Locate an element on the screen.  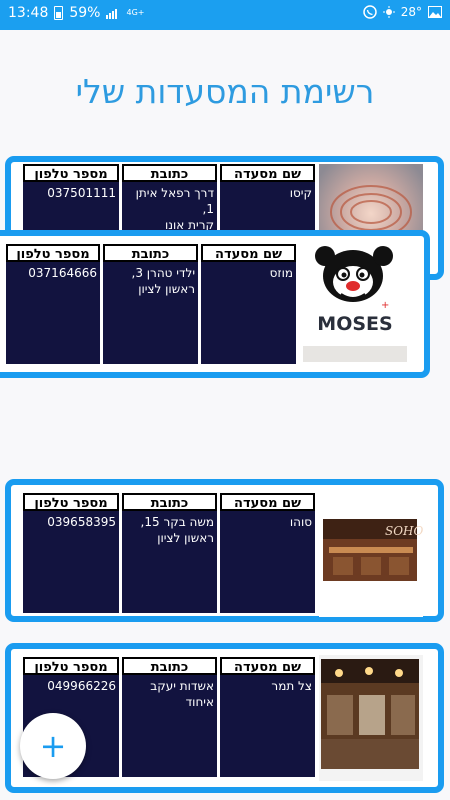
soho-logo-text: SOHO is located at coordinates (404, 531).